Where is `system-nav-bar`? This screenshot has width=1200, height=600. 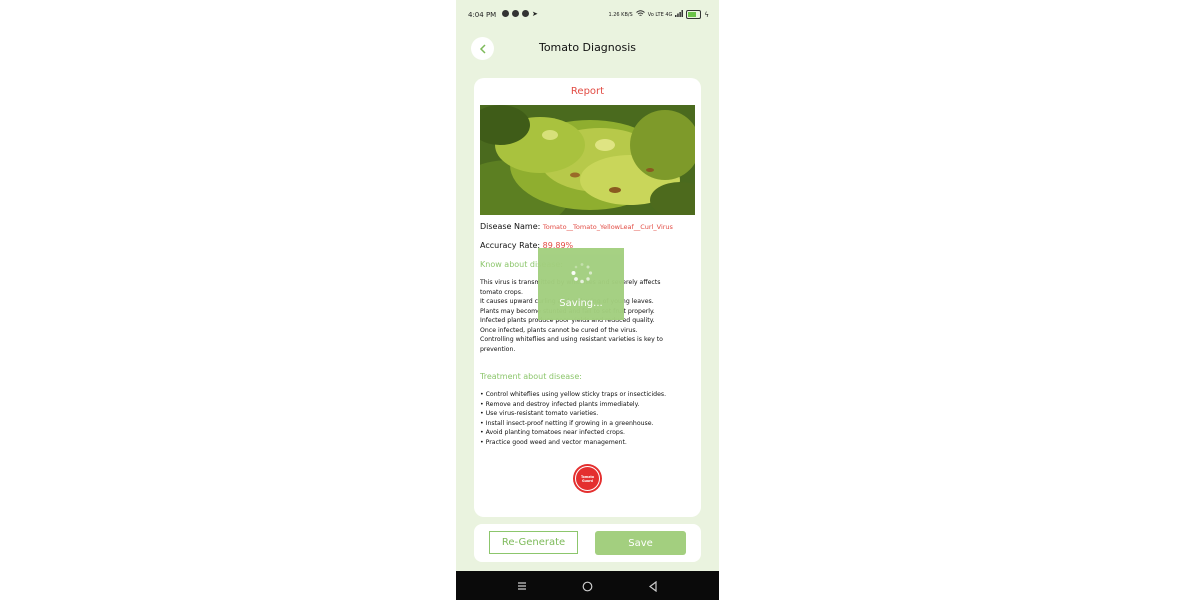
system-nav-bar is located at coordinates (587, 585).